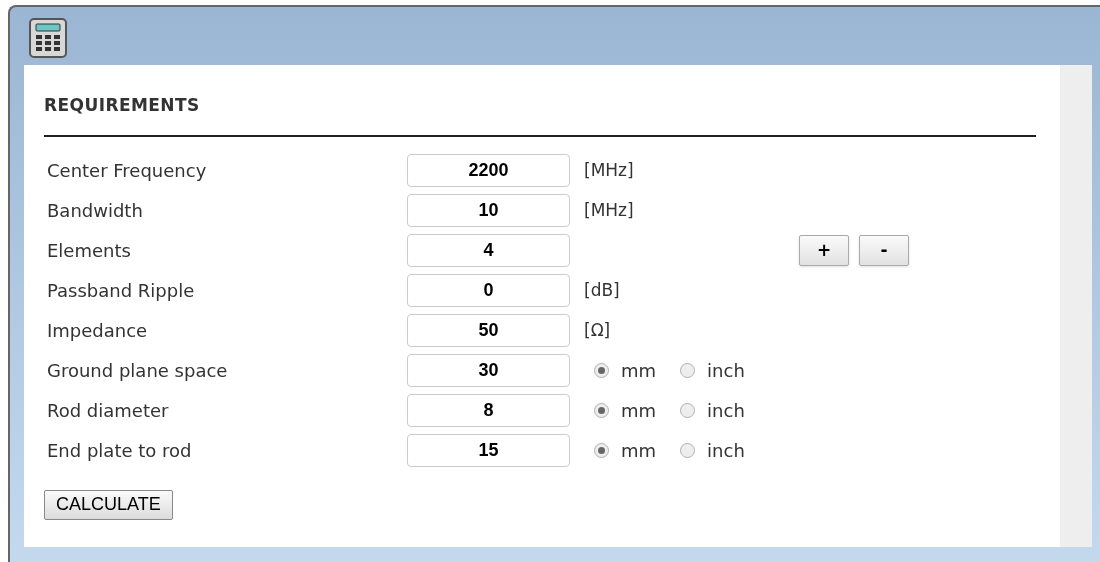 The image size is (1100, 562). I want to click on value-field: 50, so click(488, 330).